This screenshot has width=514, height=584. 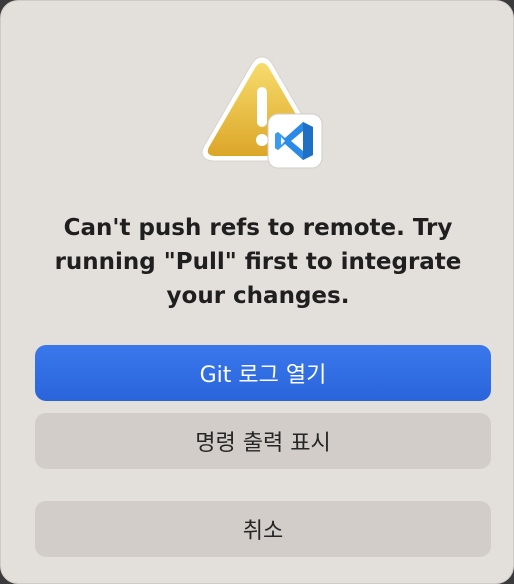 What do you see at coordinates (263, 441) in the screenshot?
I see `show-command-output-button: 명령 출력 표시` at bounding box center [263, 441].